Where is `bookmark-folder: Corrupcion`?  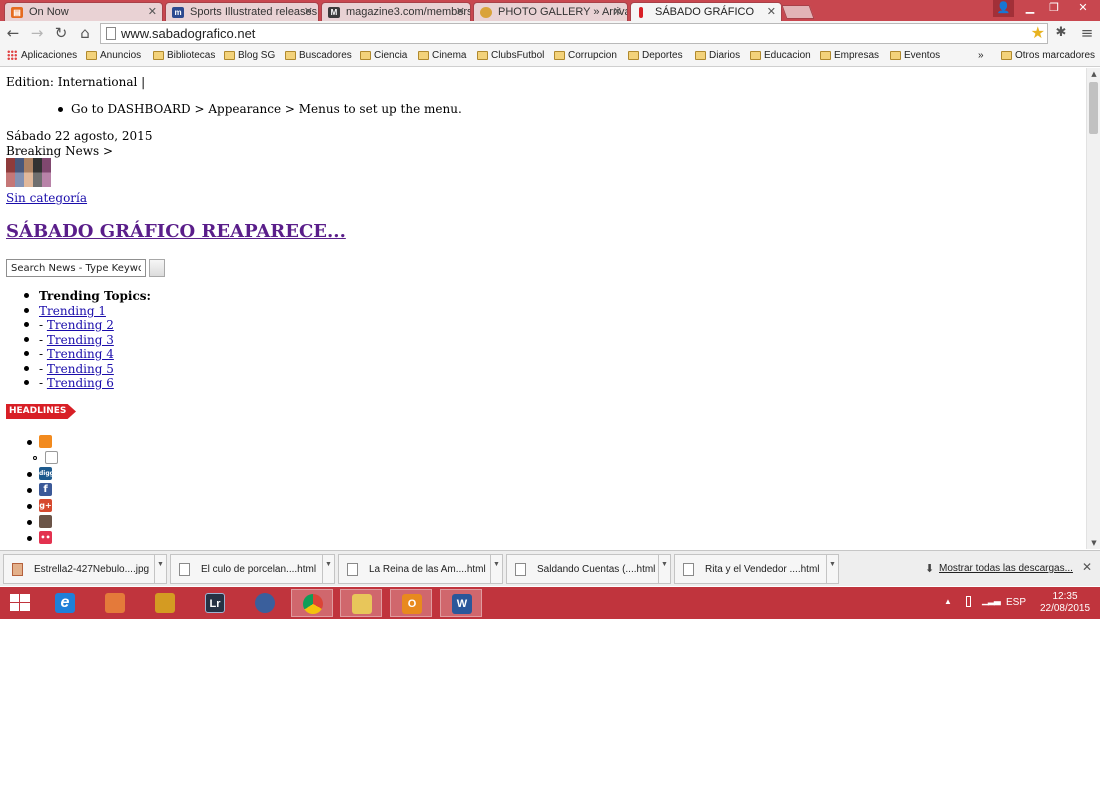
bookmark-folder: Corrupcion is located at coordinates (585, 55).